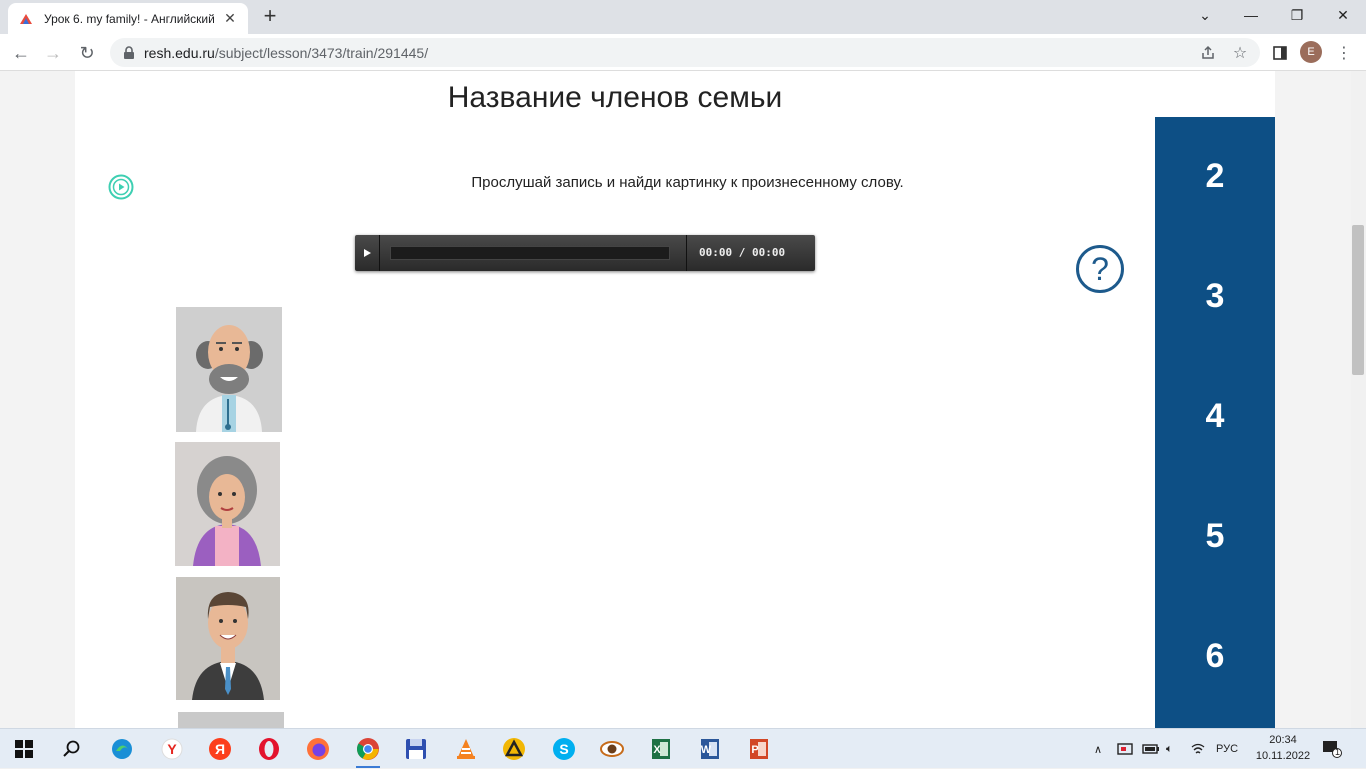 The height and width of the screenshot is (769, 1366). Describe the element at coordinates (72, 749) in the screenshot. I see `search-icon` at that location.